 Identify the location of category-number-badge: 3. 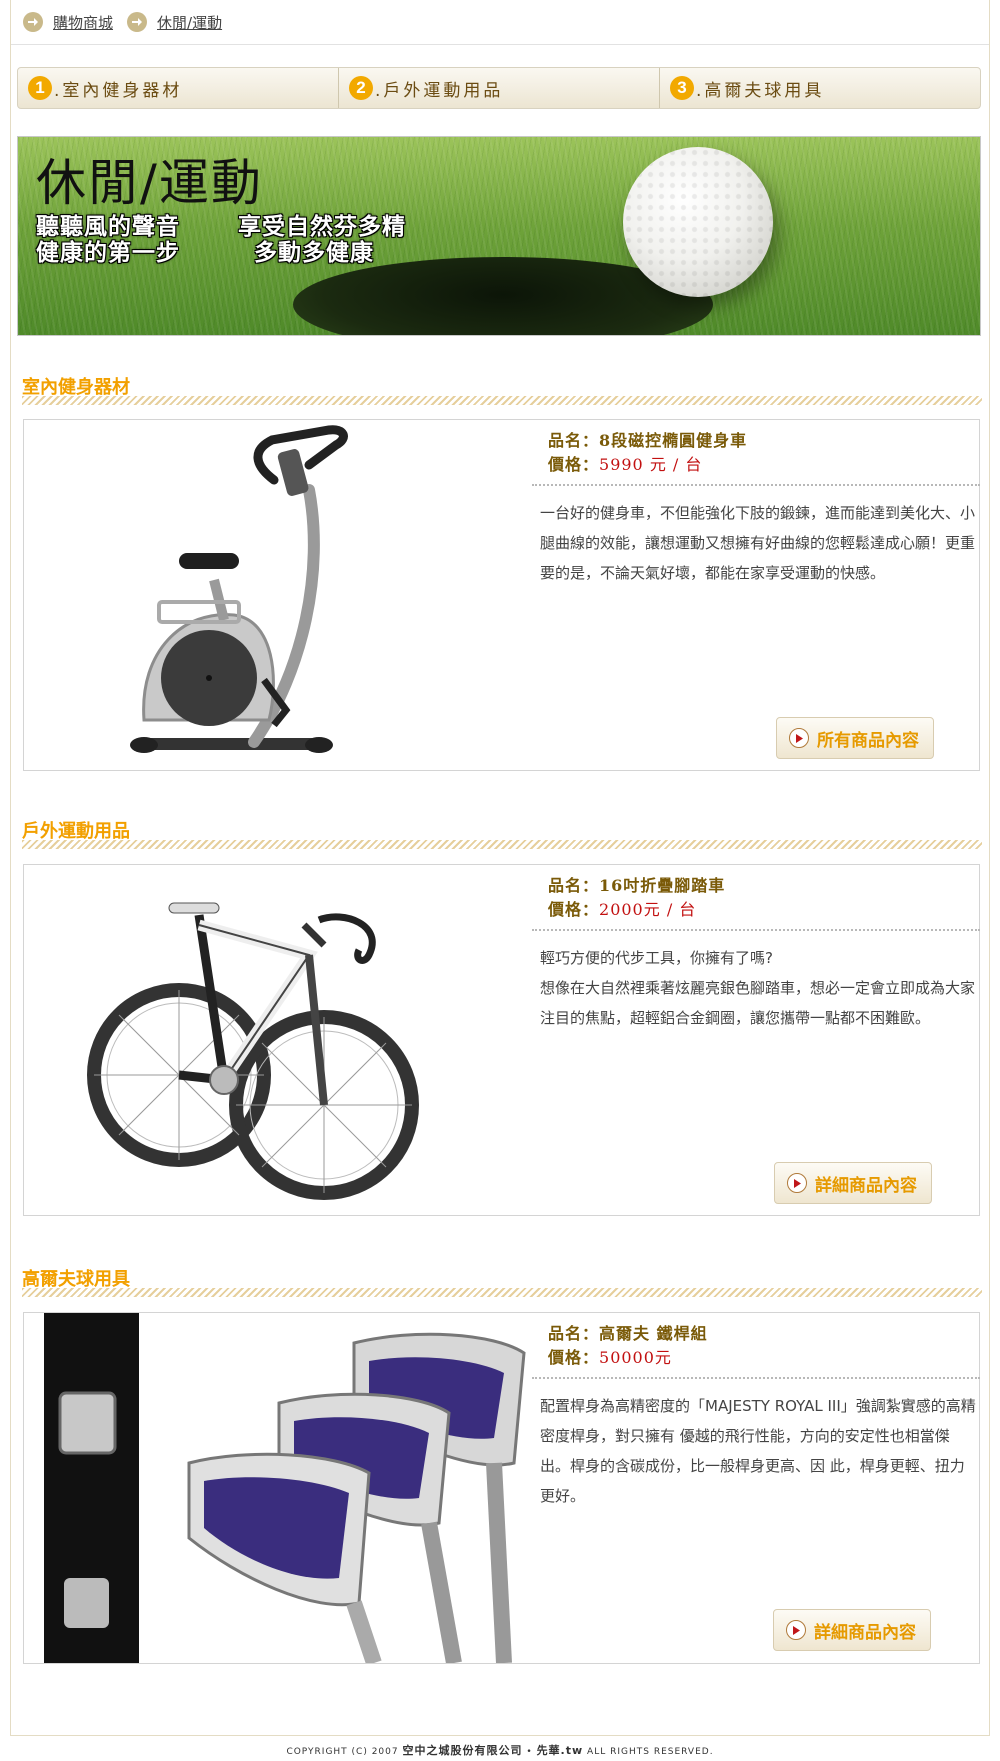
(682, 88).